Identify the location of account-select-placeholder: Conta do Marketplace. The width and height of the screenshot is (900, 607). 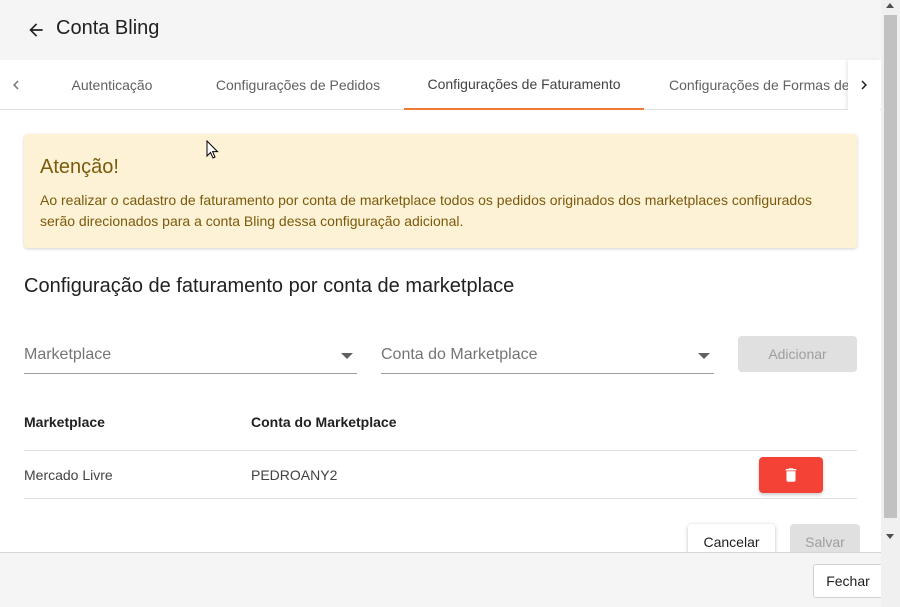
(459, 354).